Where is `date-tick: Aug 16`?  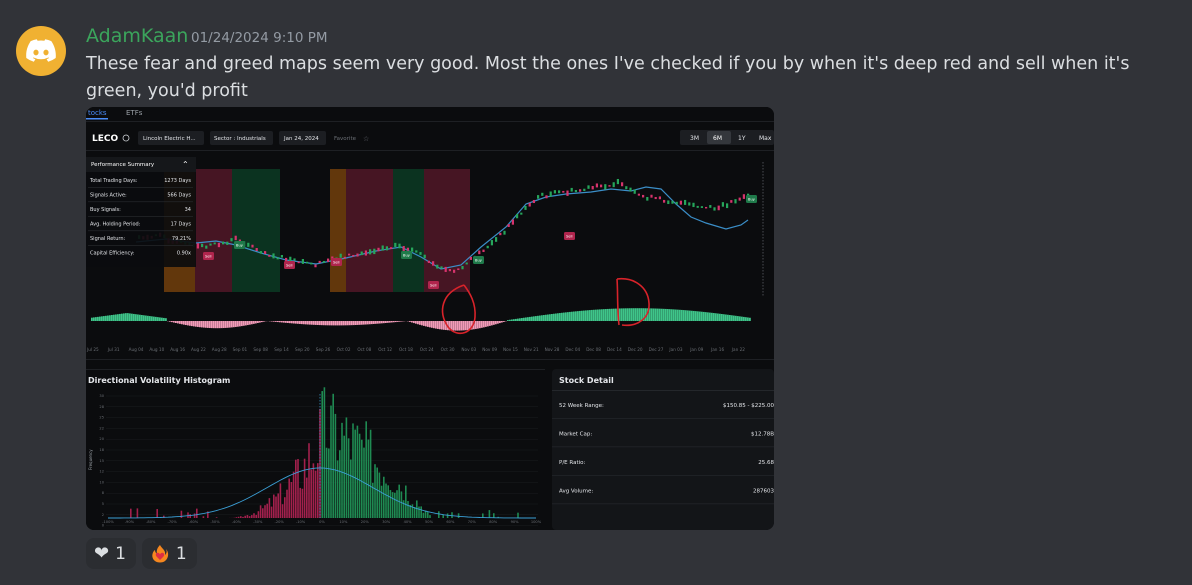
date-tick: Aug 16 is located at coordinates (177, 349).